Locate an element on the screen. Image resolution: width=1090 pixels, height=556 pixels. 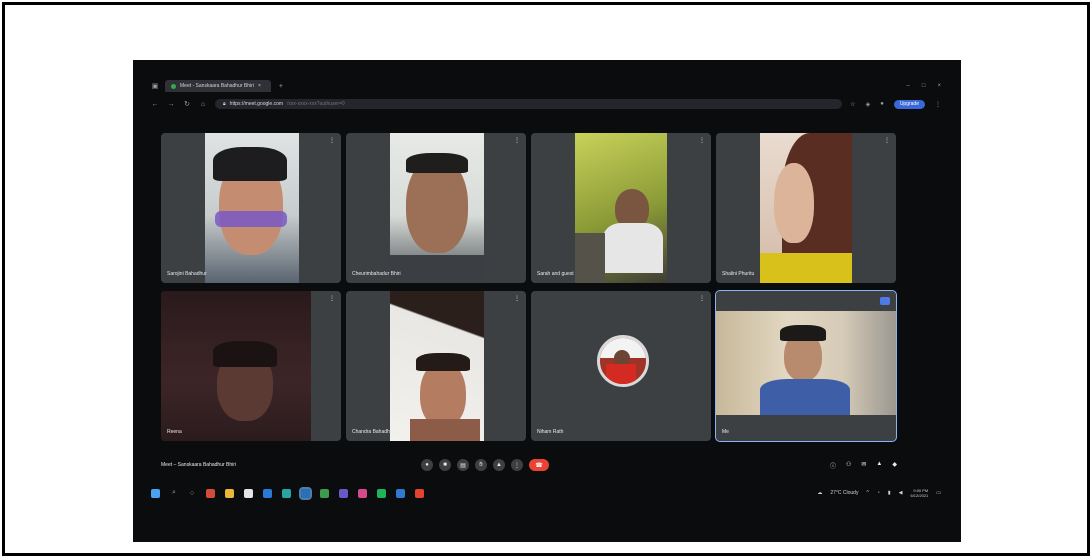
browser-menu-icon: ⋮ is located at coordinates (938, 104).